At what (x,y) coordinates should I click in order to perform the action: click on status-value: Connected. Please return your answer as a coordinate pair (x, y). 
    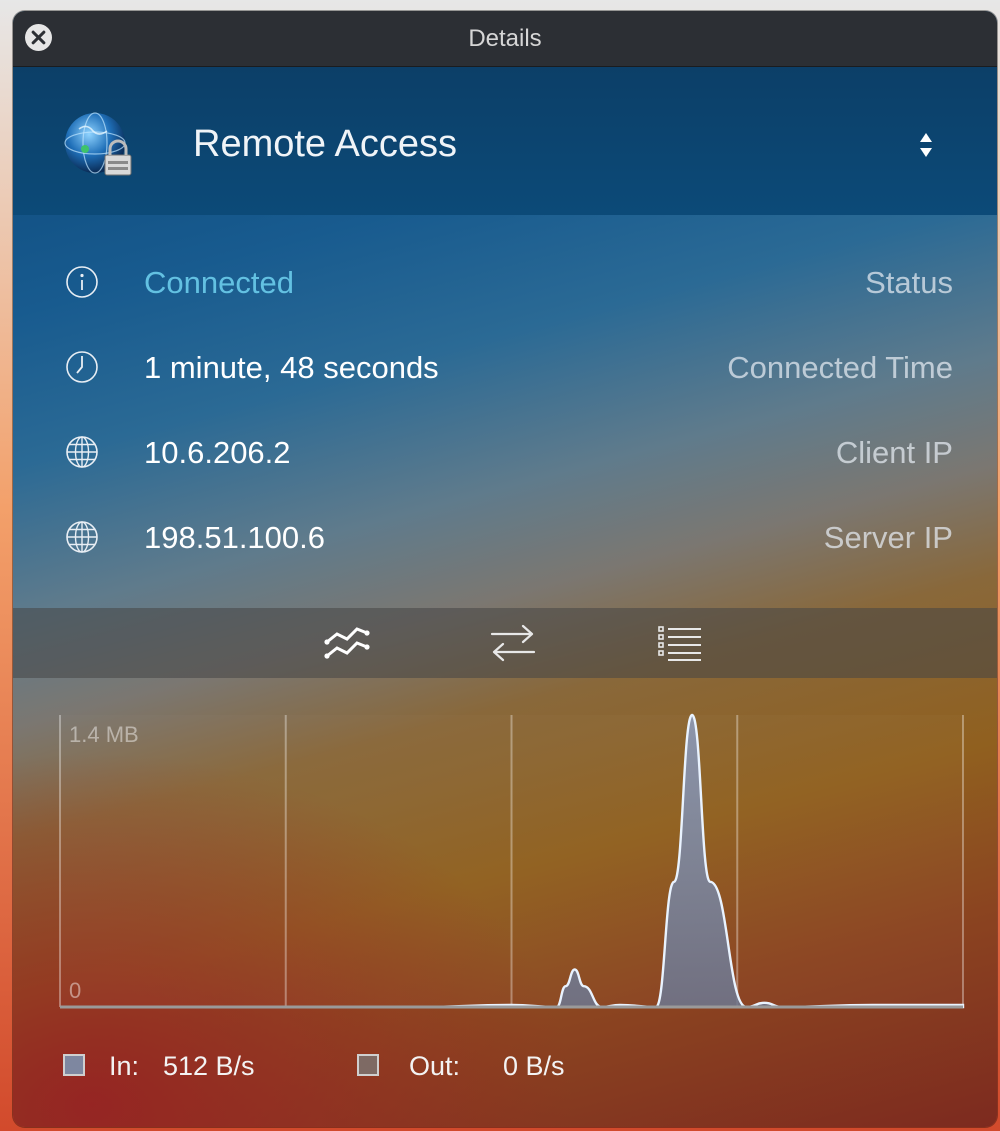
    Looking at the image, I should click on (219, 282).